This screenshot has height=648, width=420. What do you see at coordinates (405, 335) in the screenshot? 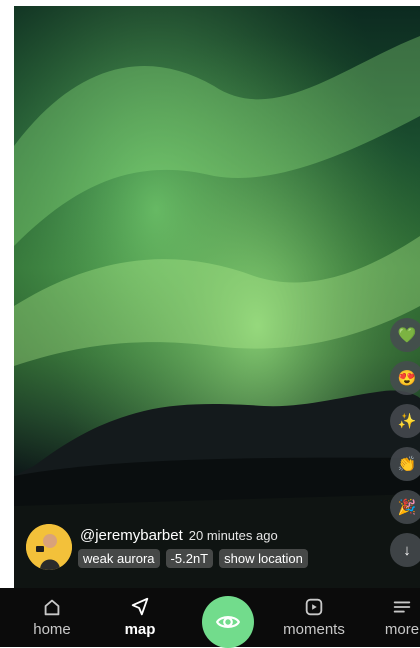
I see `reaction-green-heart-button: 💚` at bounding box center [405, 335].